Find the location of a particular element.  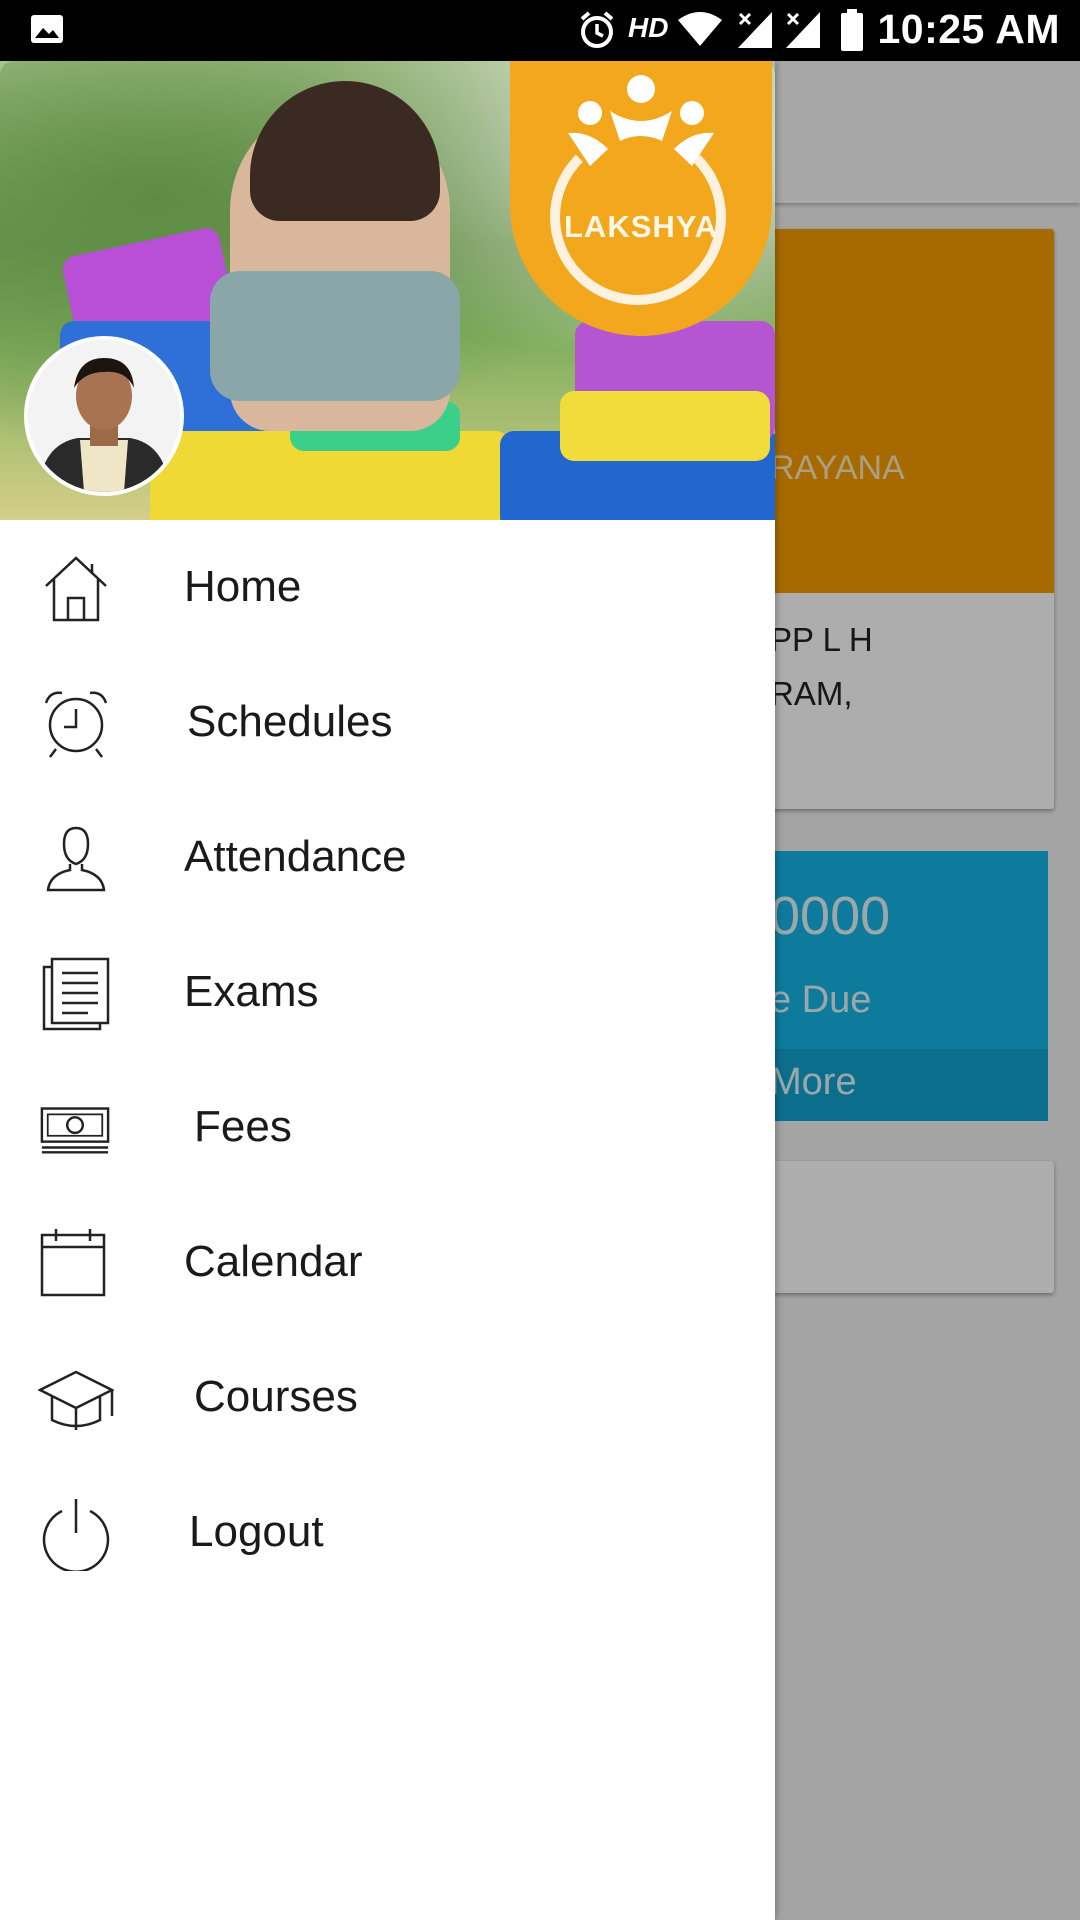

menu-item-attendance: Attendance is located at coordinates (387, 857).